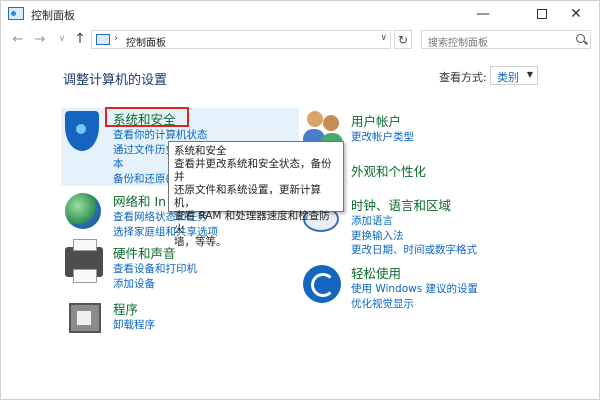 The image size is (600, 400). I want to click on search-input: 搜索控制面板, so click(506, 39).